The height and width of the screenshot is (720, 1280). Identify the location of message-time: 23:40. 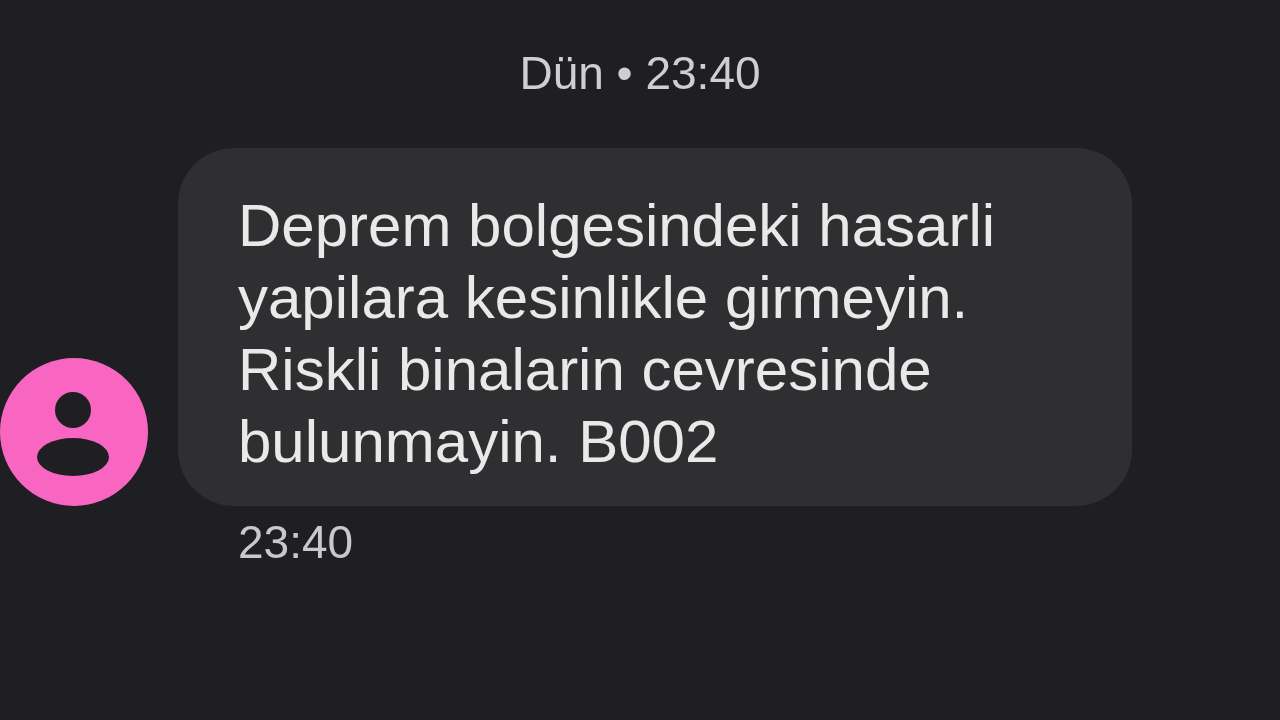
(296, 542).